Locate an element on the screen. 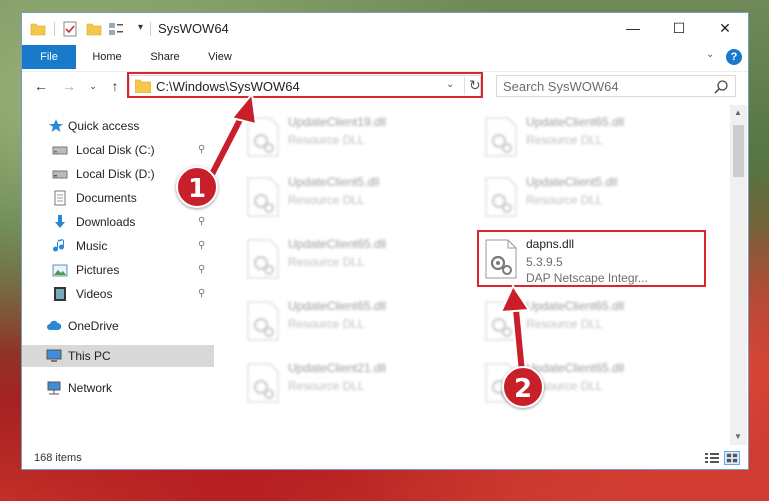 The height and width of the screenshot is (501, 769). sidebar-item-pictures: Pictures ⚲ is located at coordinates (118, 270).